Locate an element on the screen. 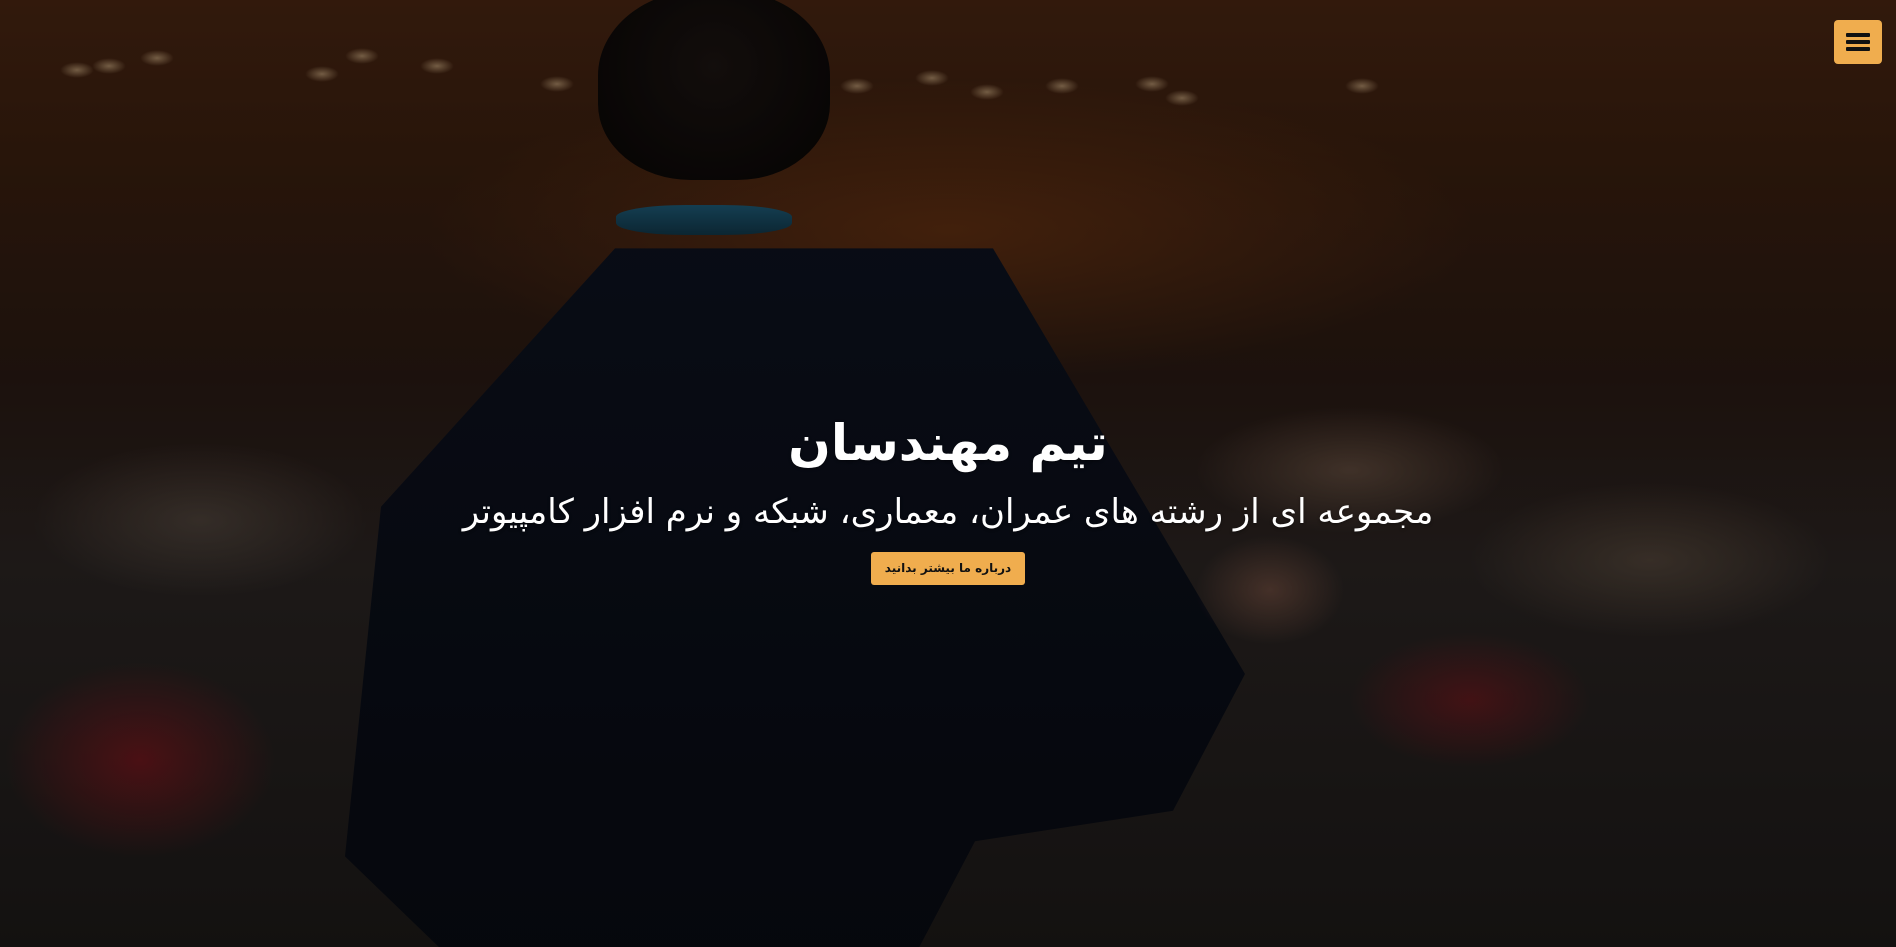 This screenshot has width=1896, height=947. about-us-button: درباره ما بیشتر بدانید is located at coordinates (948, 568).